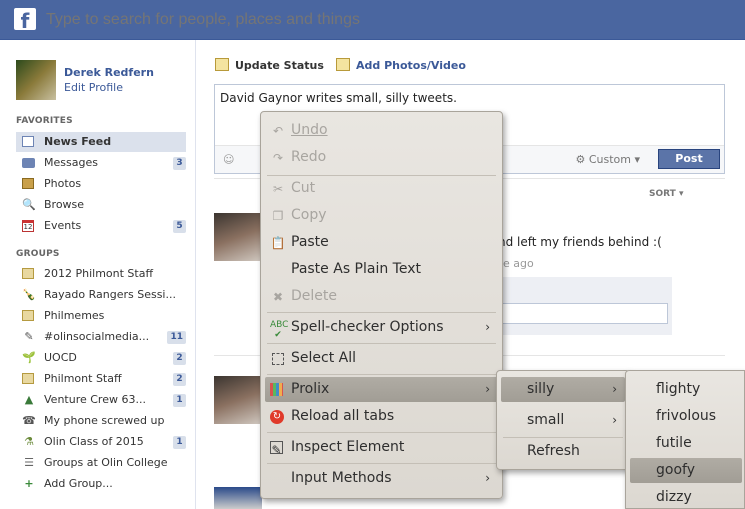 Image resolution: width=745 pixels, height=509 pixels. I want to click on synonym-item: dizzy, so click(686, 497).